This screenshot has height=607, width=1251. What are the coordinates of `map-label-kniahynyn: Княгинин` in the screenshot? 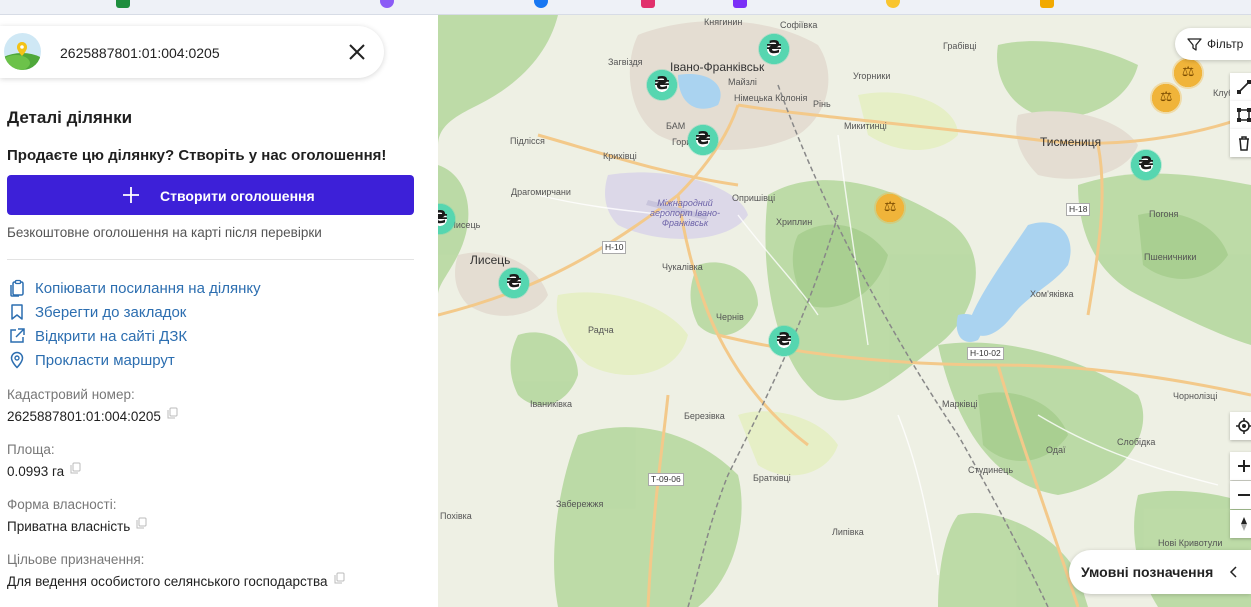 It's located at (723, 22).